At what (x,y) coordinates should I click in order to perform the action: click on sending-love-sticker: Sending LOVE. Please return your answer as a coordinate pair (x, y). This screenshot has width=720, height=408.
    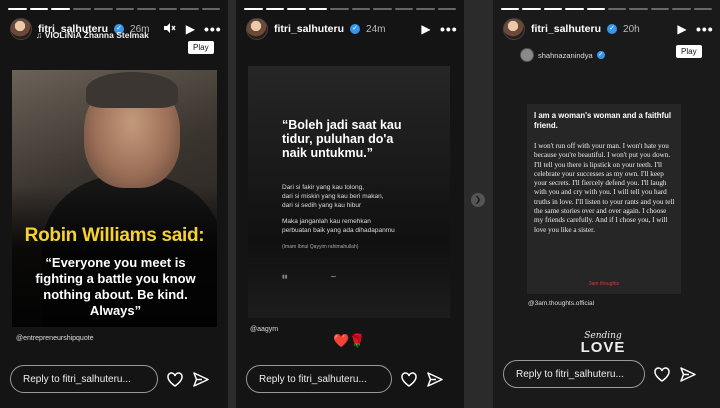
    Looking at the image, I should click on (603, 343).